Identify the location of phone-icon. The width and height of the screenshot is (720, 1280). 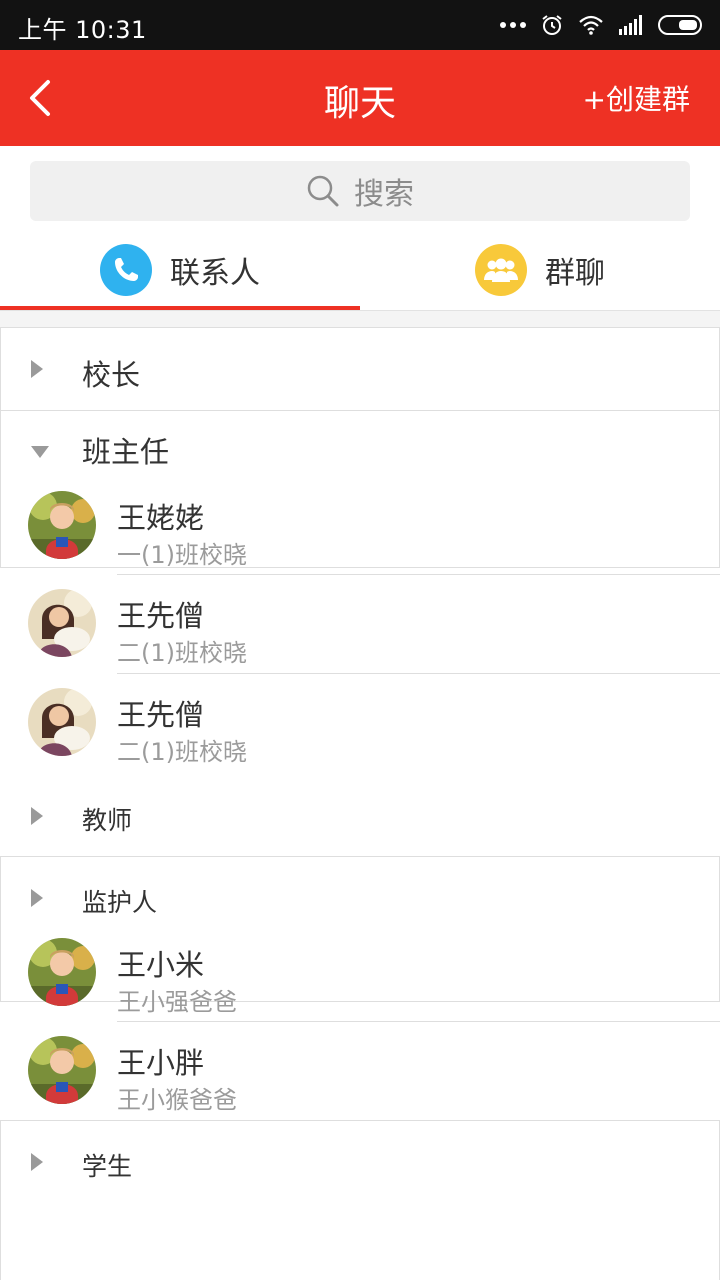
(126, 270).